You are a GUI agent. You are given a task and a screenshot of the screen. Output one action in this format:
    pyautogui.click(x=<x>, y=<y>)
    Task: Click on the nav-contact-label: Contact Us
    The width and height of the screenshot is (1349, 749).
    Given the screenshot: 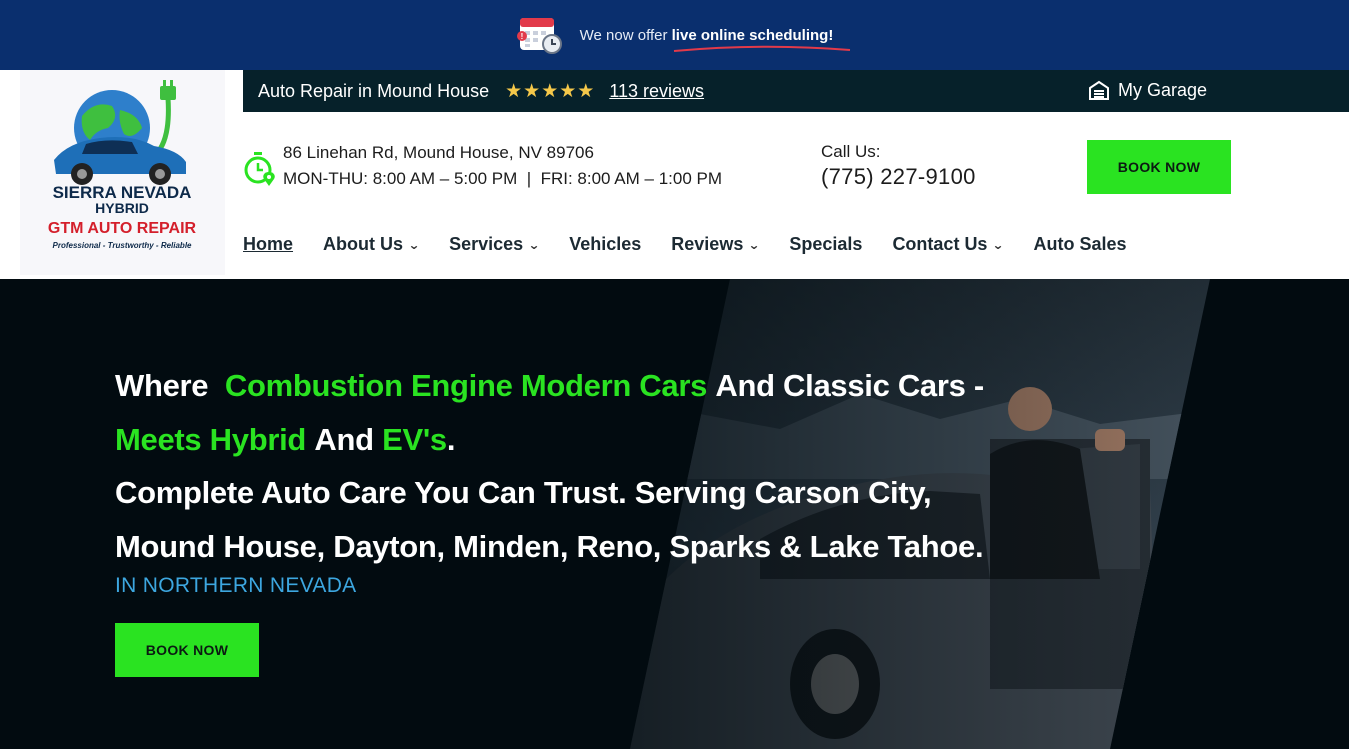 What is the action you would take?
    pyautogui.click(x=940, y=244)
    